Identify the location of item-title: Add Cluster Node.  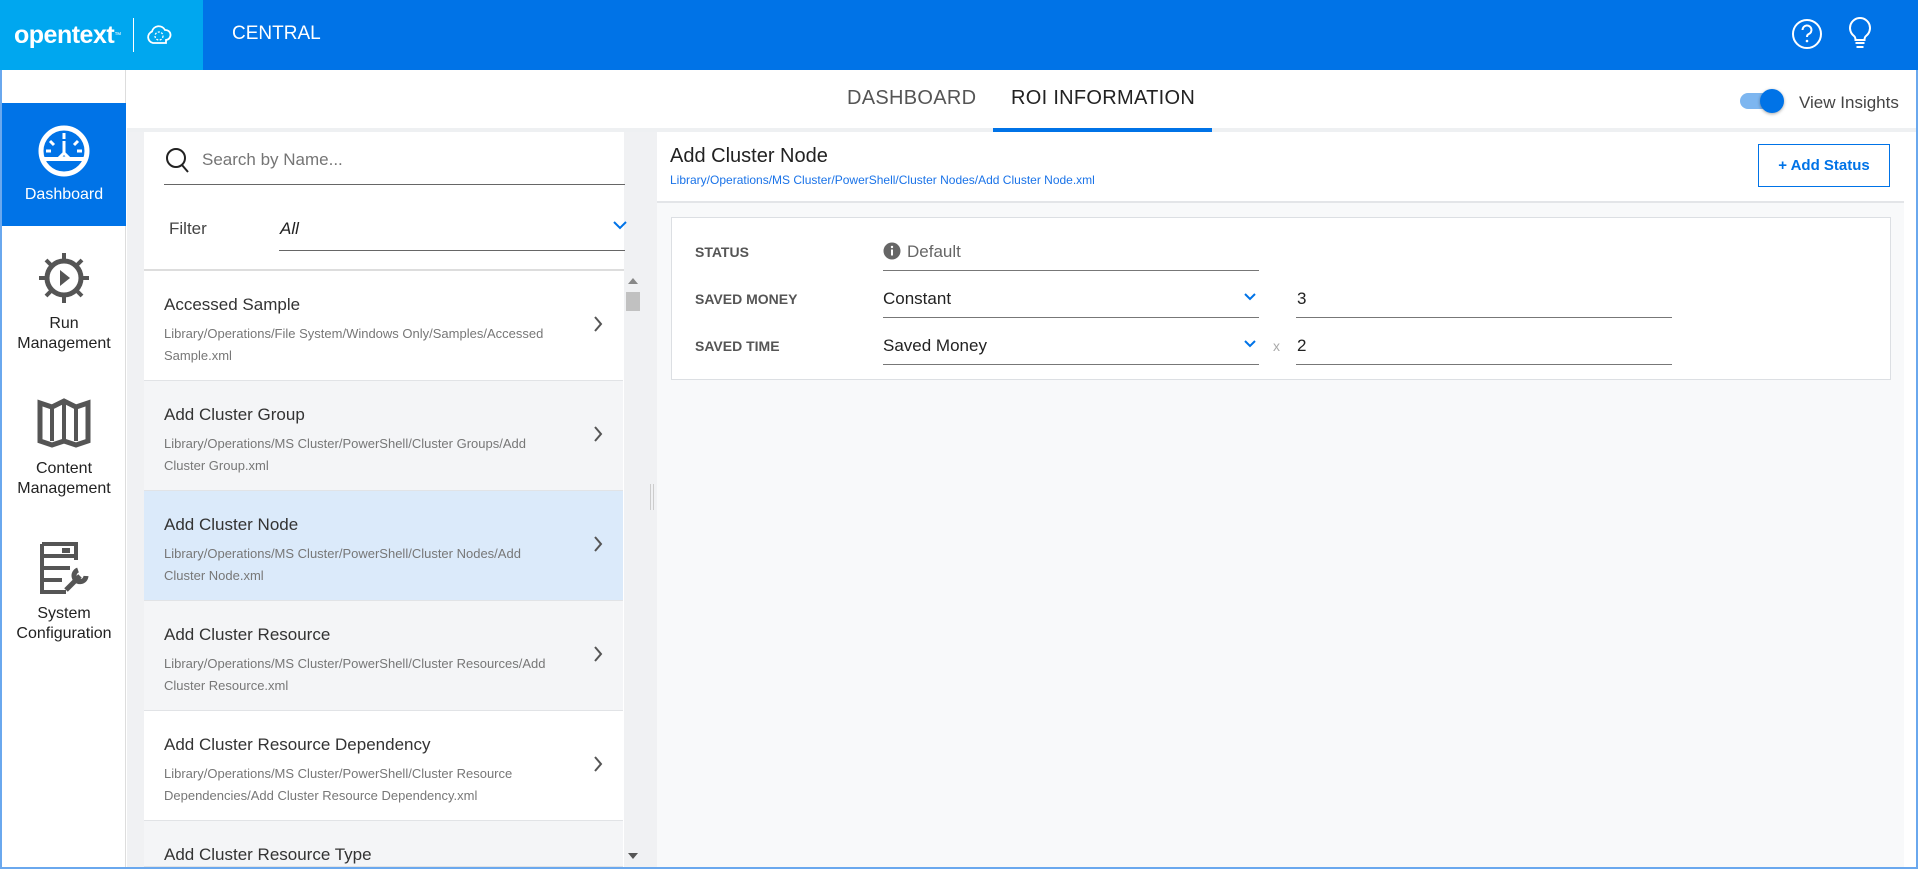
(231, 524).